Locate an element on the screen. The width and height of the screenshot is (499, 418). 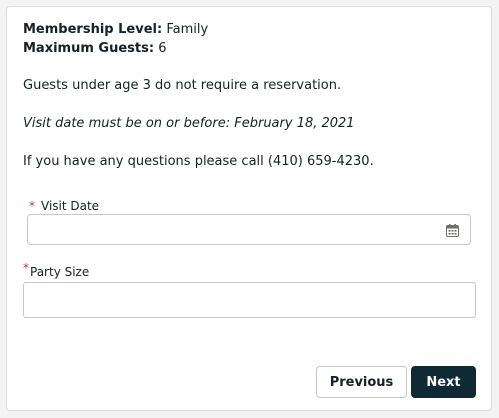
membership-level-label: Membership Level: is located at coordinates (93, 29).